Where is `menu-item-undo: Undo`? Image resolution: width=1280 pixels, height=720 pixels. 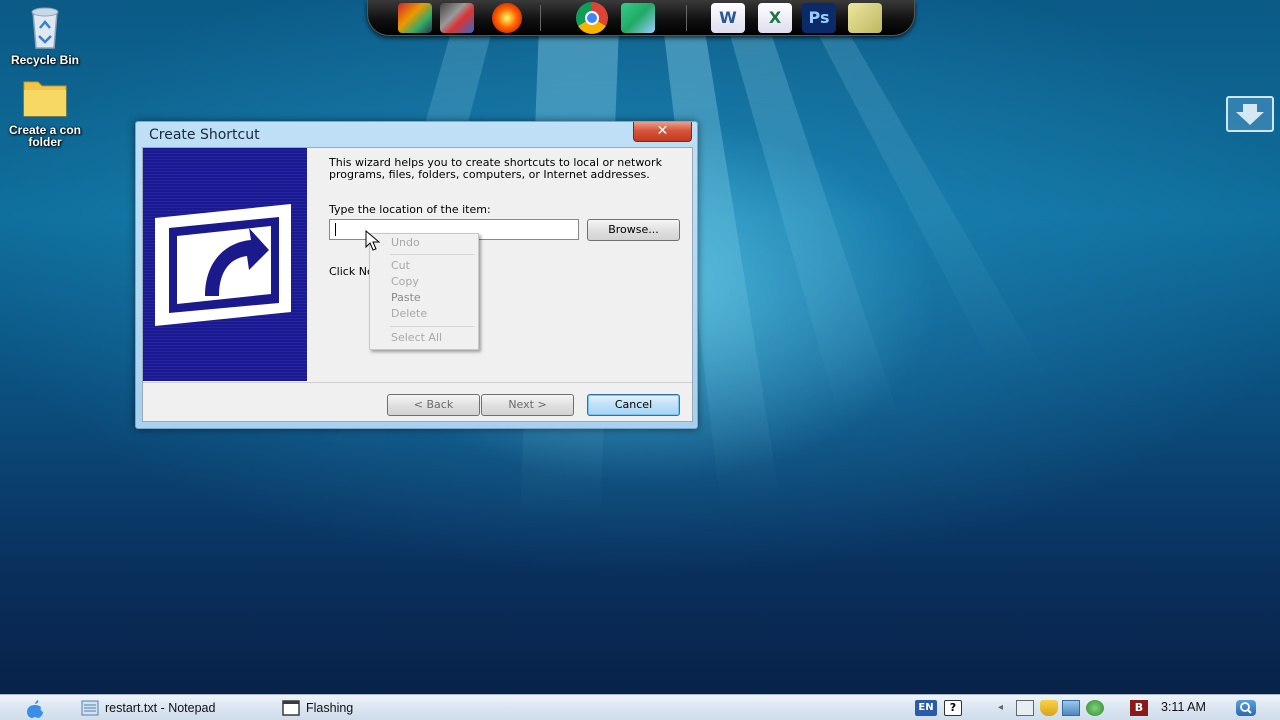 menu-item-undo: Undo is located at coordinates (405, 242).